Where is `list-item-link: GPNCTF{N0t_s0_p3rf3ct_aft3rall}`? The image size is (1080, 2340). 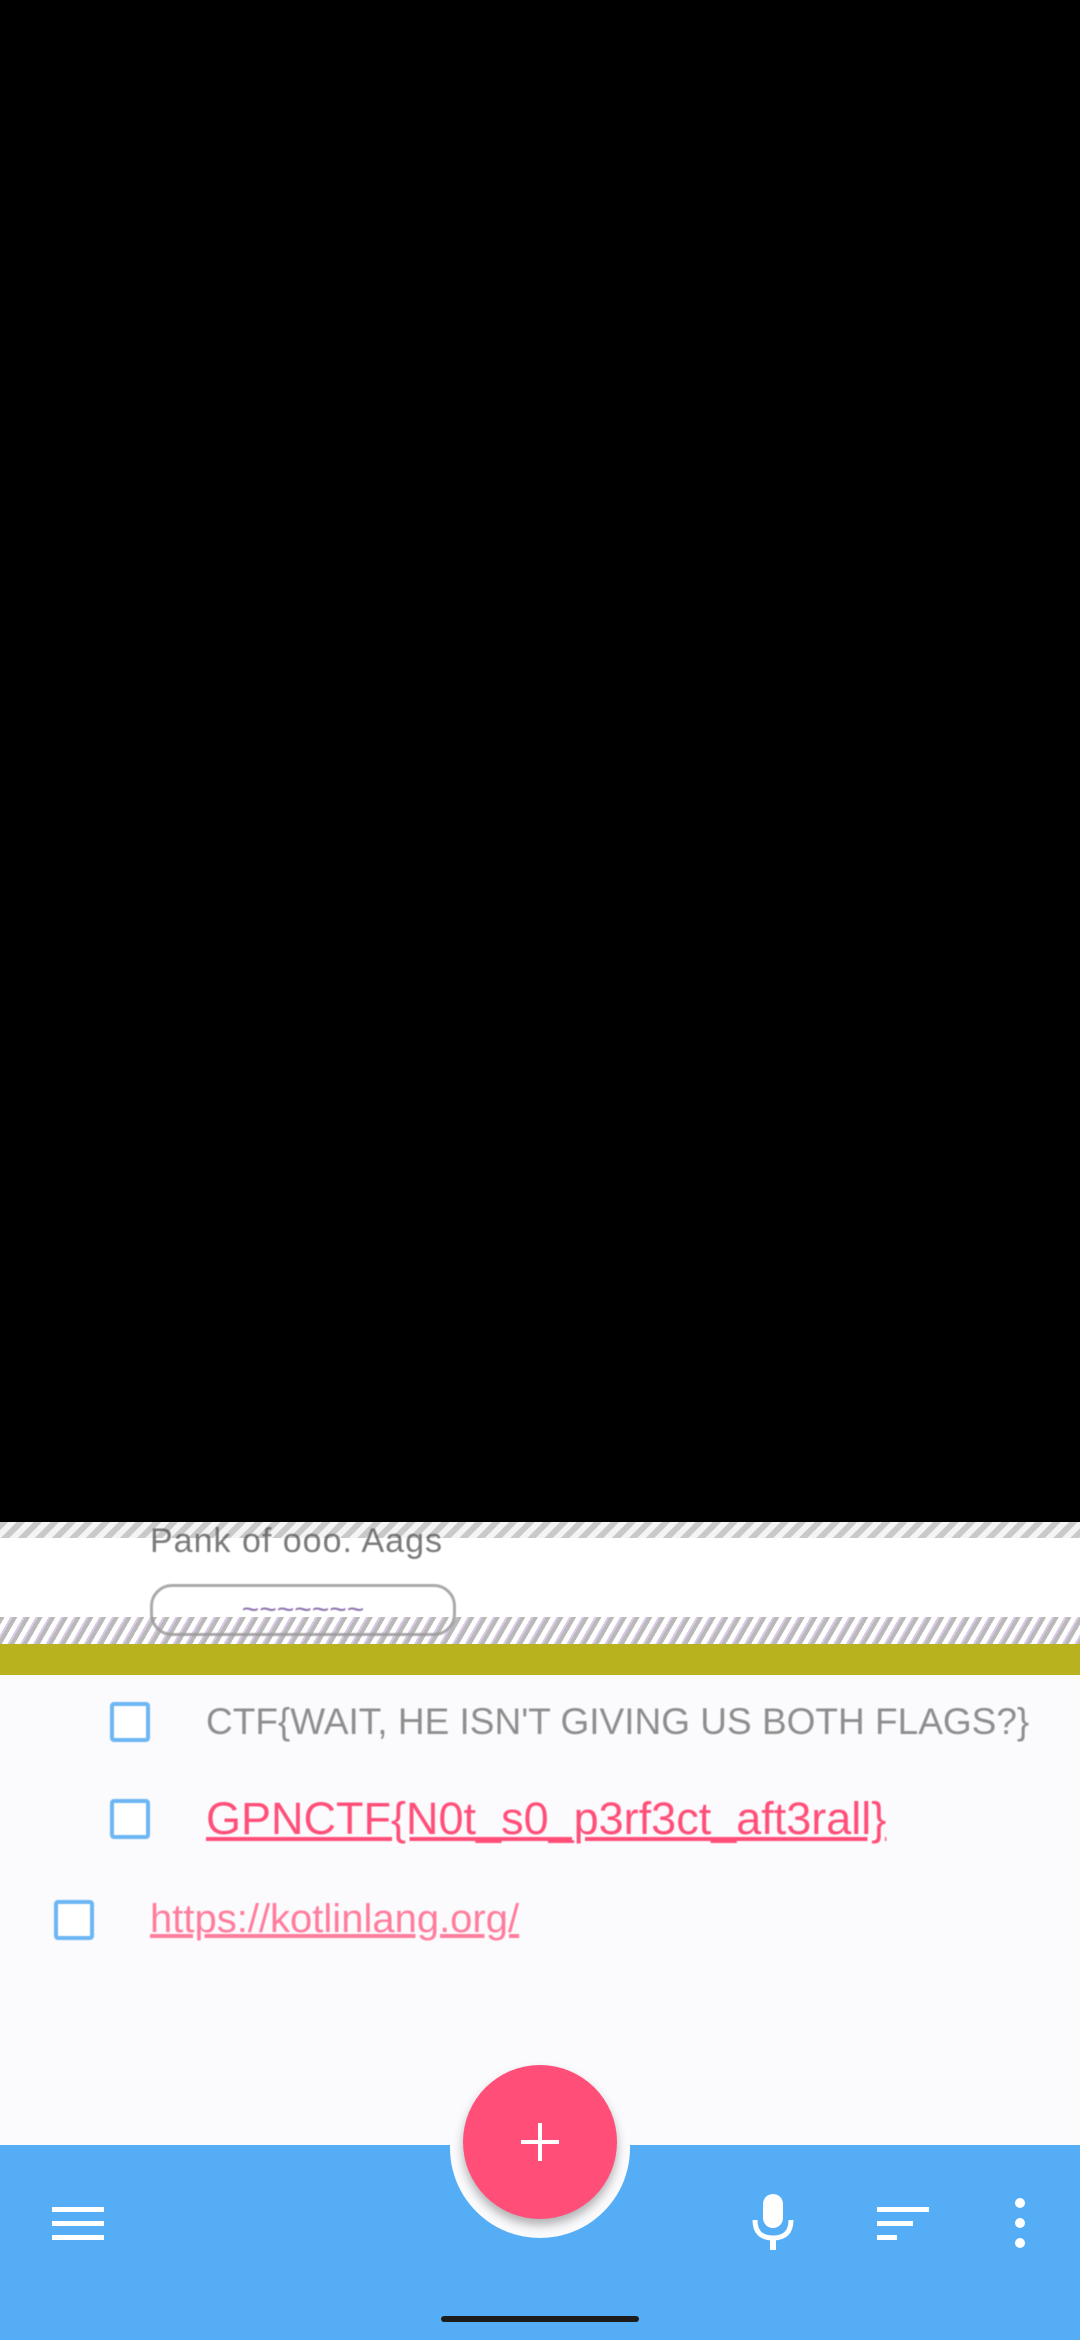 list-item-link: GPNCTF{N0t_s0_p3rf3ct_aft3rall} is located at coordinates (546, 1819).